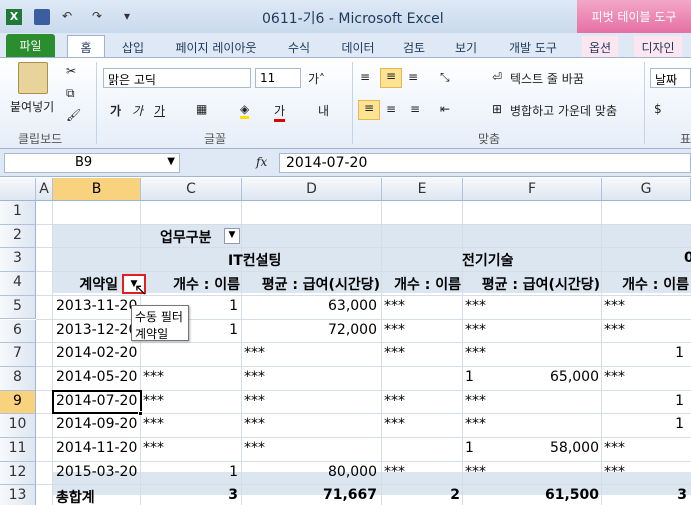 Image resolution: width=691 pixels, height=505 pixels. Describe the element at coordinates (73, 115) in the screenshot. I see `format-painter-icon: 🖌` at that location.